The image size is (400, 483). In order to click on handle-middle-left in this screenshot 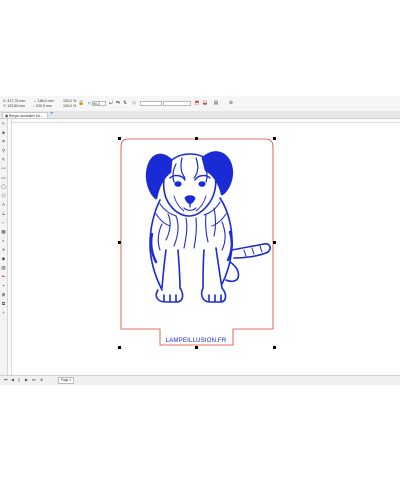, I will do `click(119, 242)`.